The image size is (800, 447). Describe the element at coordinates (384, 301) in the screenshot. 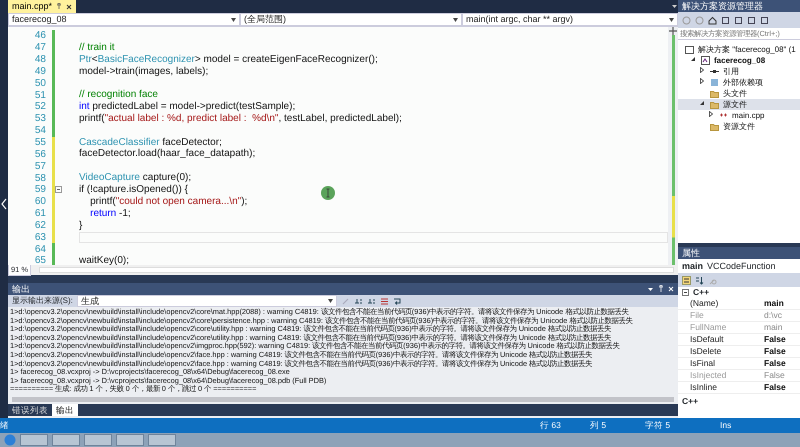

I see `clear-all-icon` at that location.